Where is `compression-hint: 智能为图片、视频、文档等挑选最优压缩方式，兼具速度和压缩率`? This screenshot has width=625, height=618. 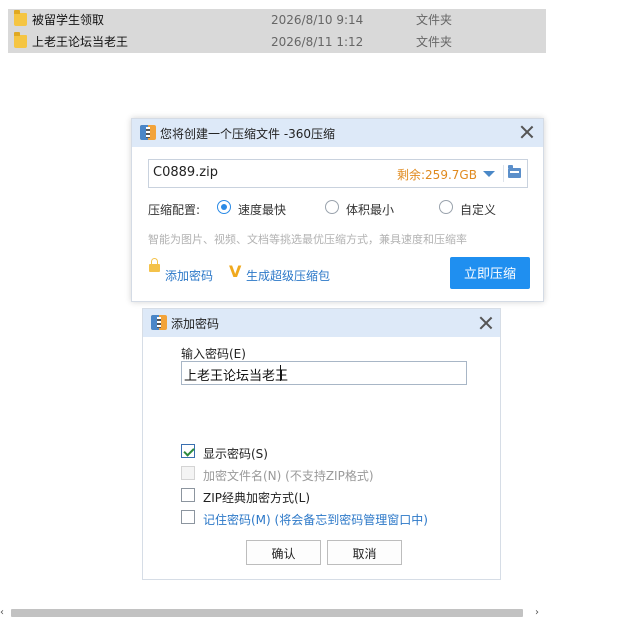
compression-hint: 智能为图片、视频、文档等挑选最优压缩方式，兼具速度和压缩率 is located at coordinates (307, 239).